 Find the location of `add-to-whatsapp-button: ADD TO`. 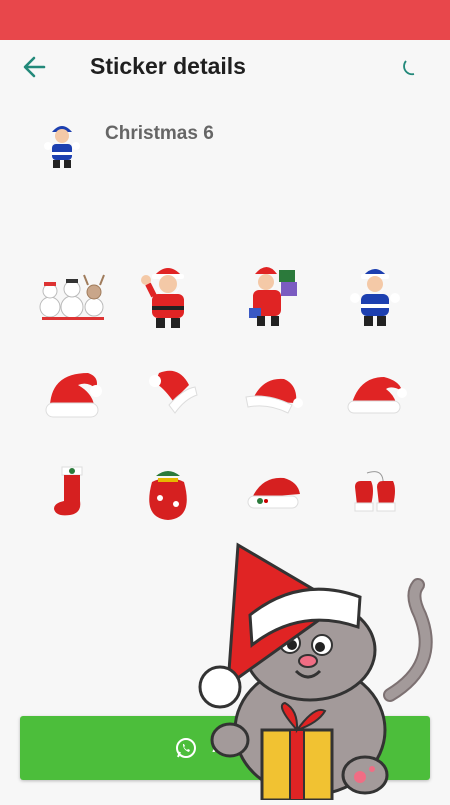

add-to-whatsapp-button: ADD TO is located at coordinates (225, 748).